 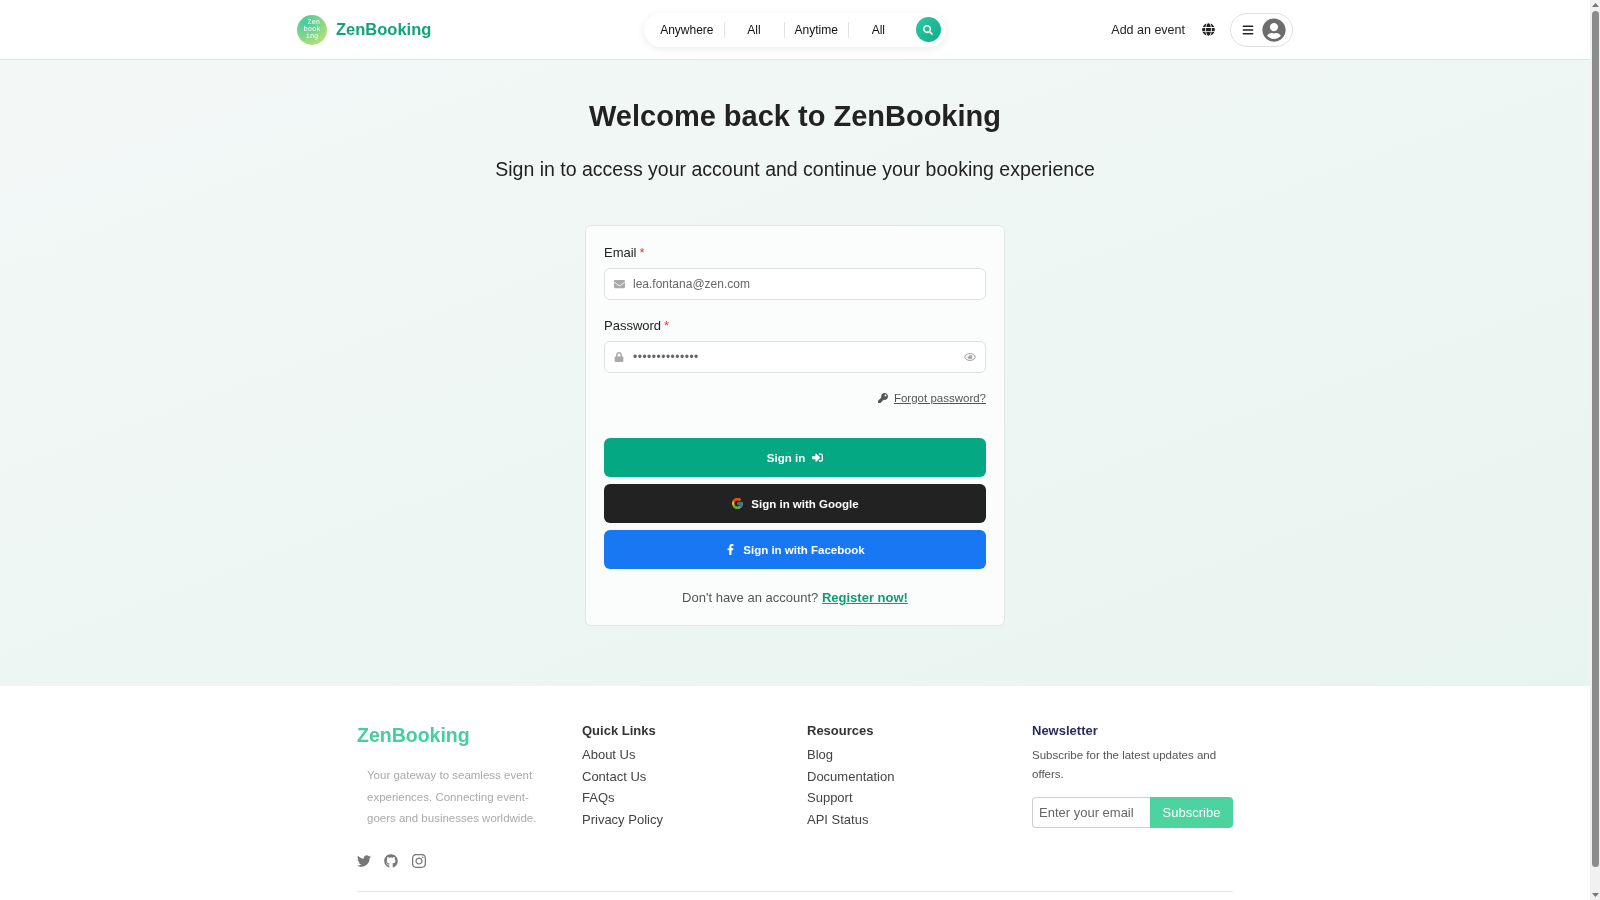 What do you see at coordinates (694, 776) in the screenshot?
I see `footer-link: Contact Us` at bounding box center [694, 776].